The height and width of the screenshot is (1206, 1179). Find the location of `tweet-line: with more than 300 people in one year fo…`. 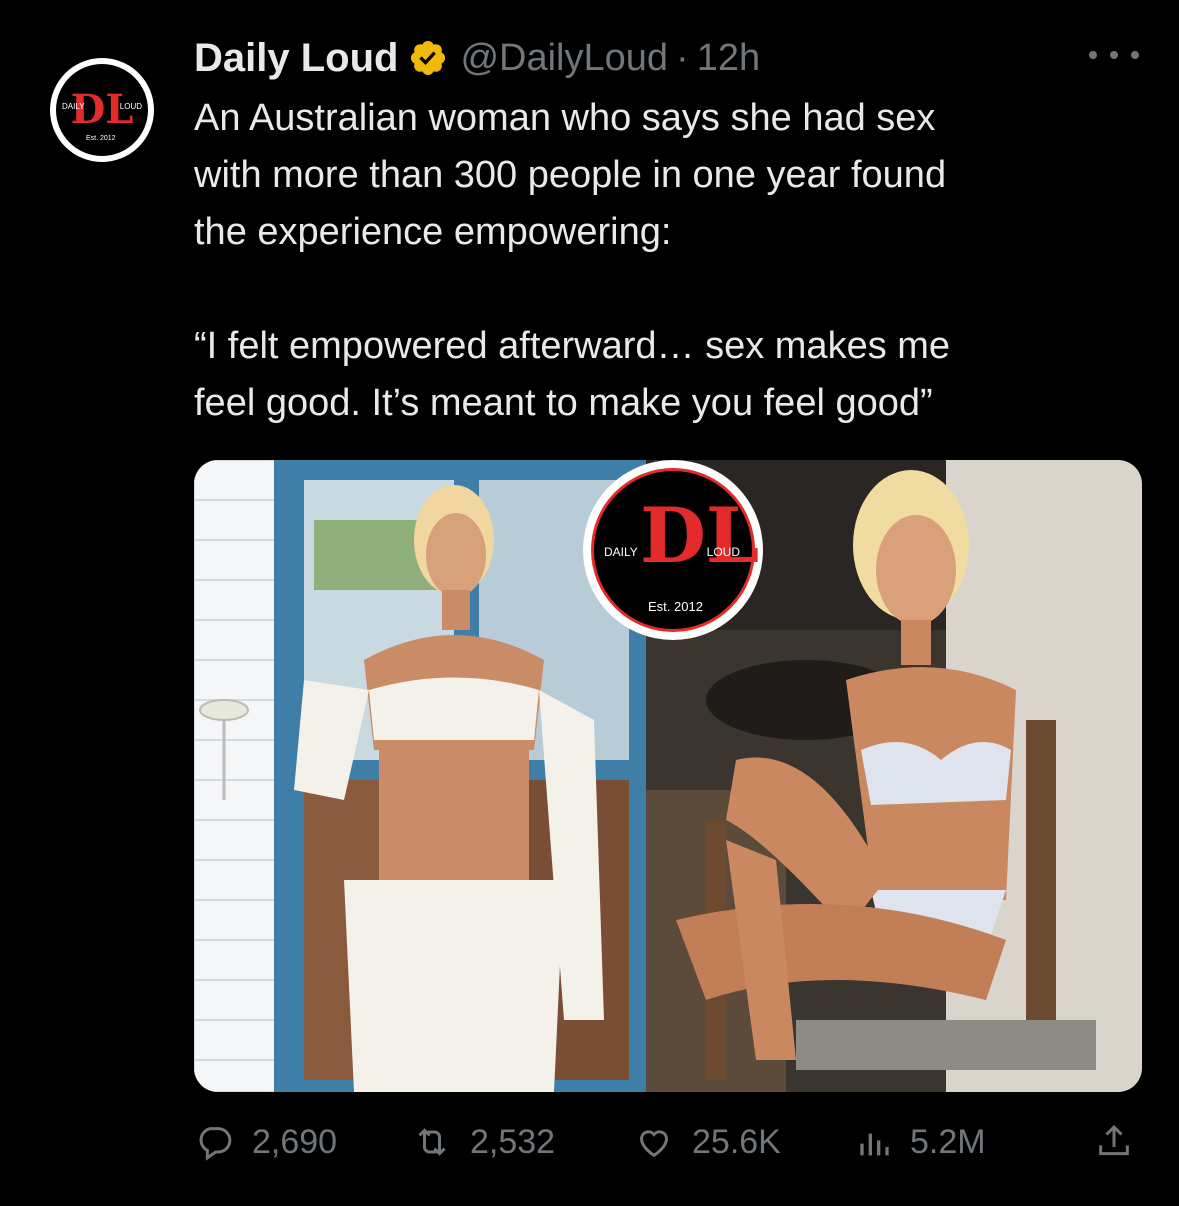

tweet-line: with more than 300 people in one year fo… is located at coordinates (570, 175).